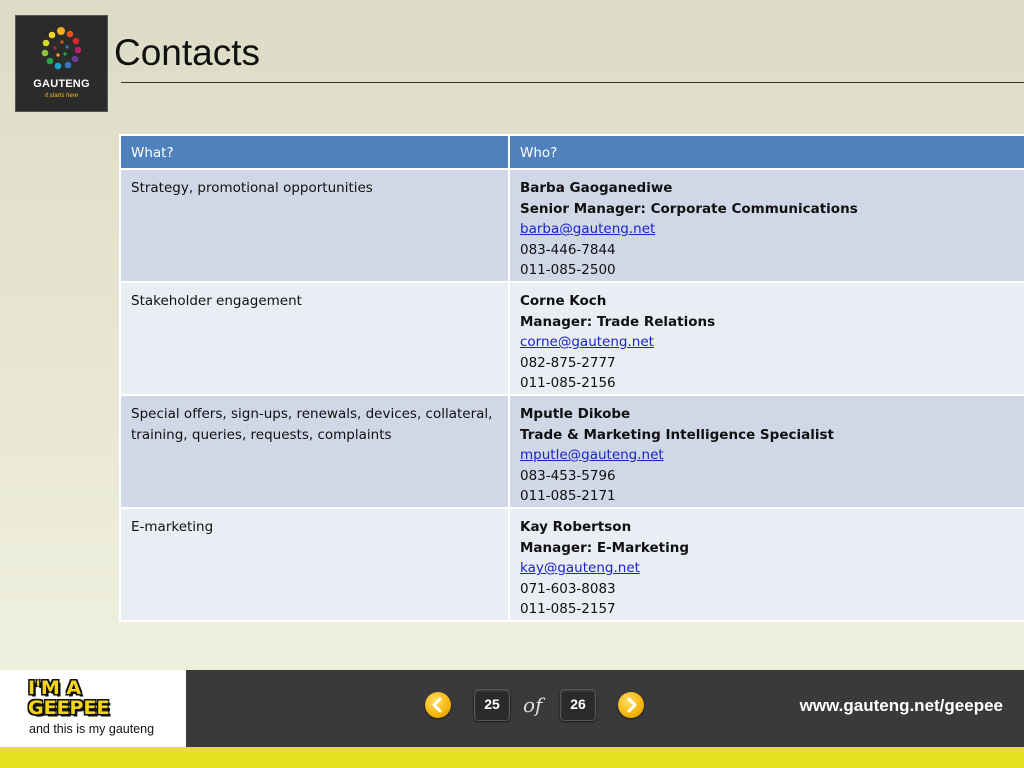  I want to click on contact-email-link: corne@gauteng.net, so click(767, 342).